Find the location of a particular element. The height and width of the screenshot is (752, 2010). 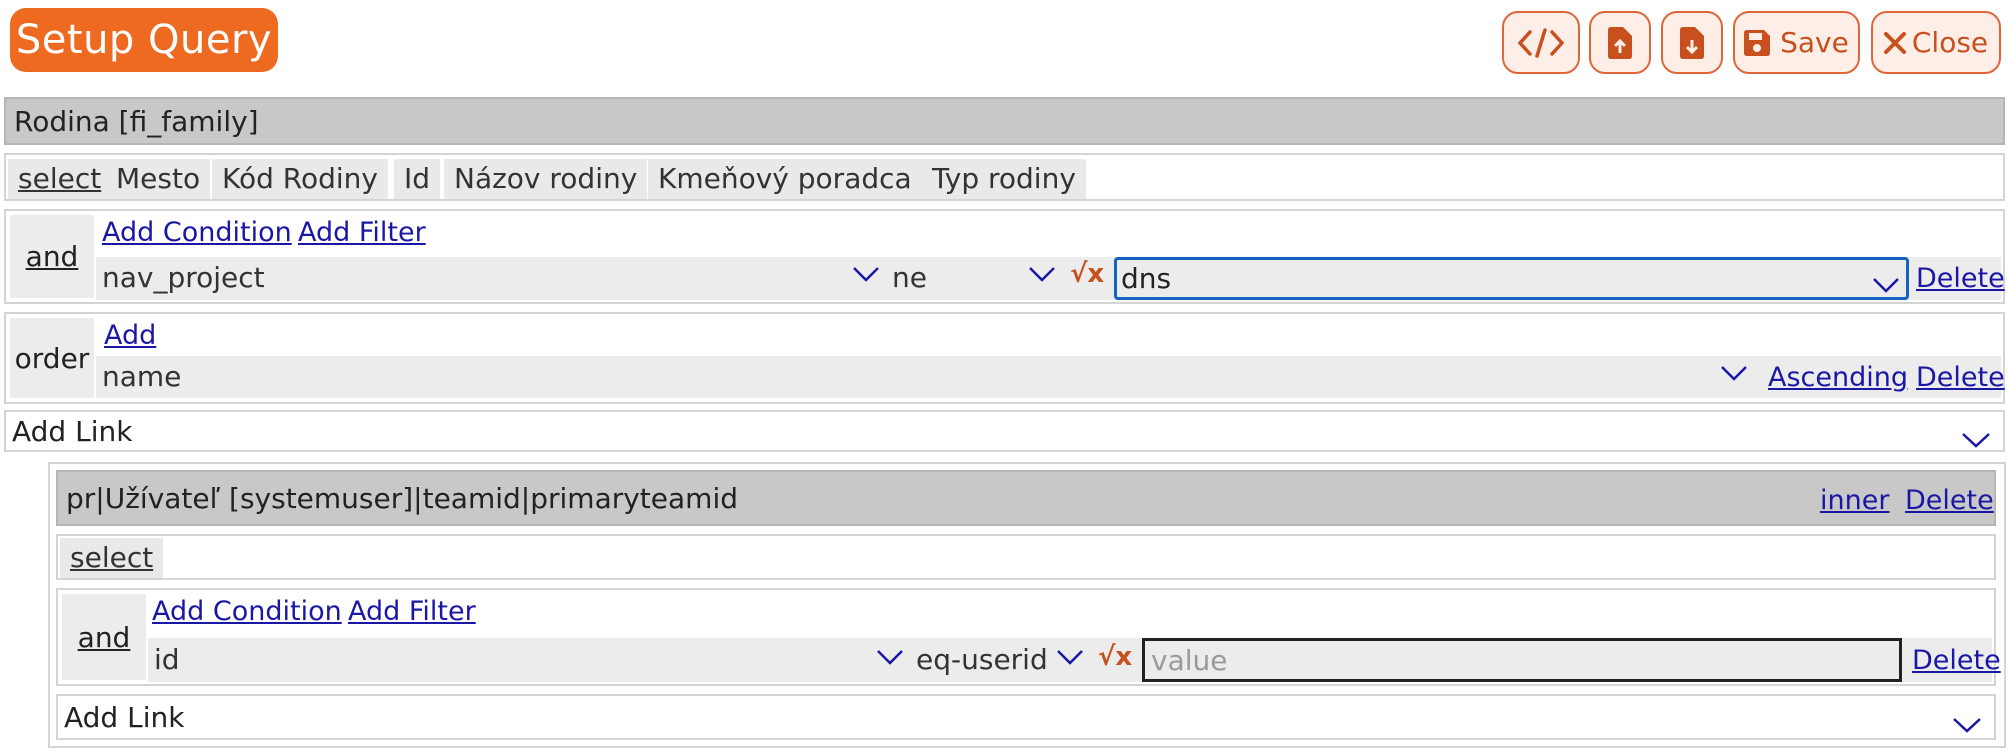

file-download-icon is located at coordinates (1692, 42).